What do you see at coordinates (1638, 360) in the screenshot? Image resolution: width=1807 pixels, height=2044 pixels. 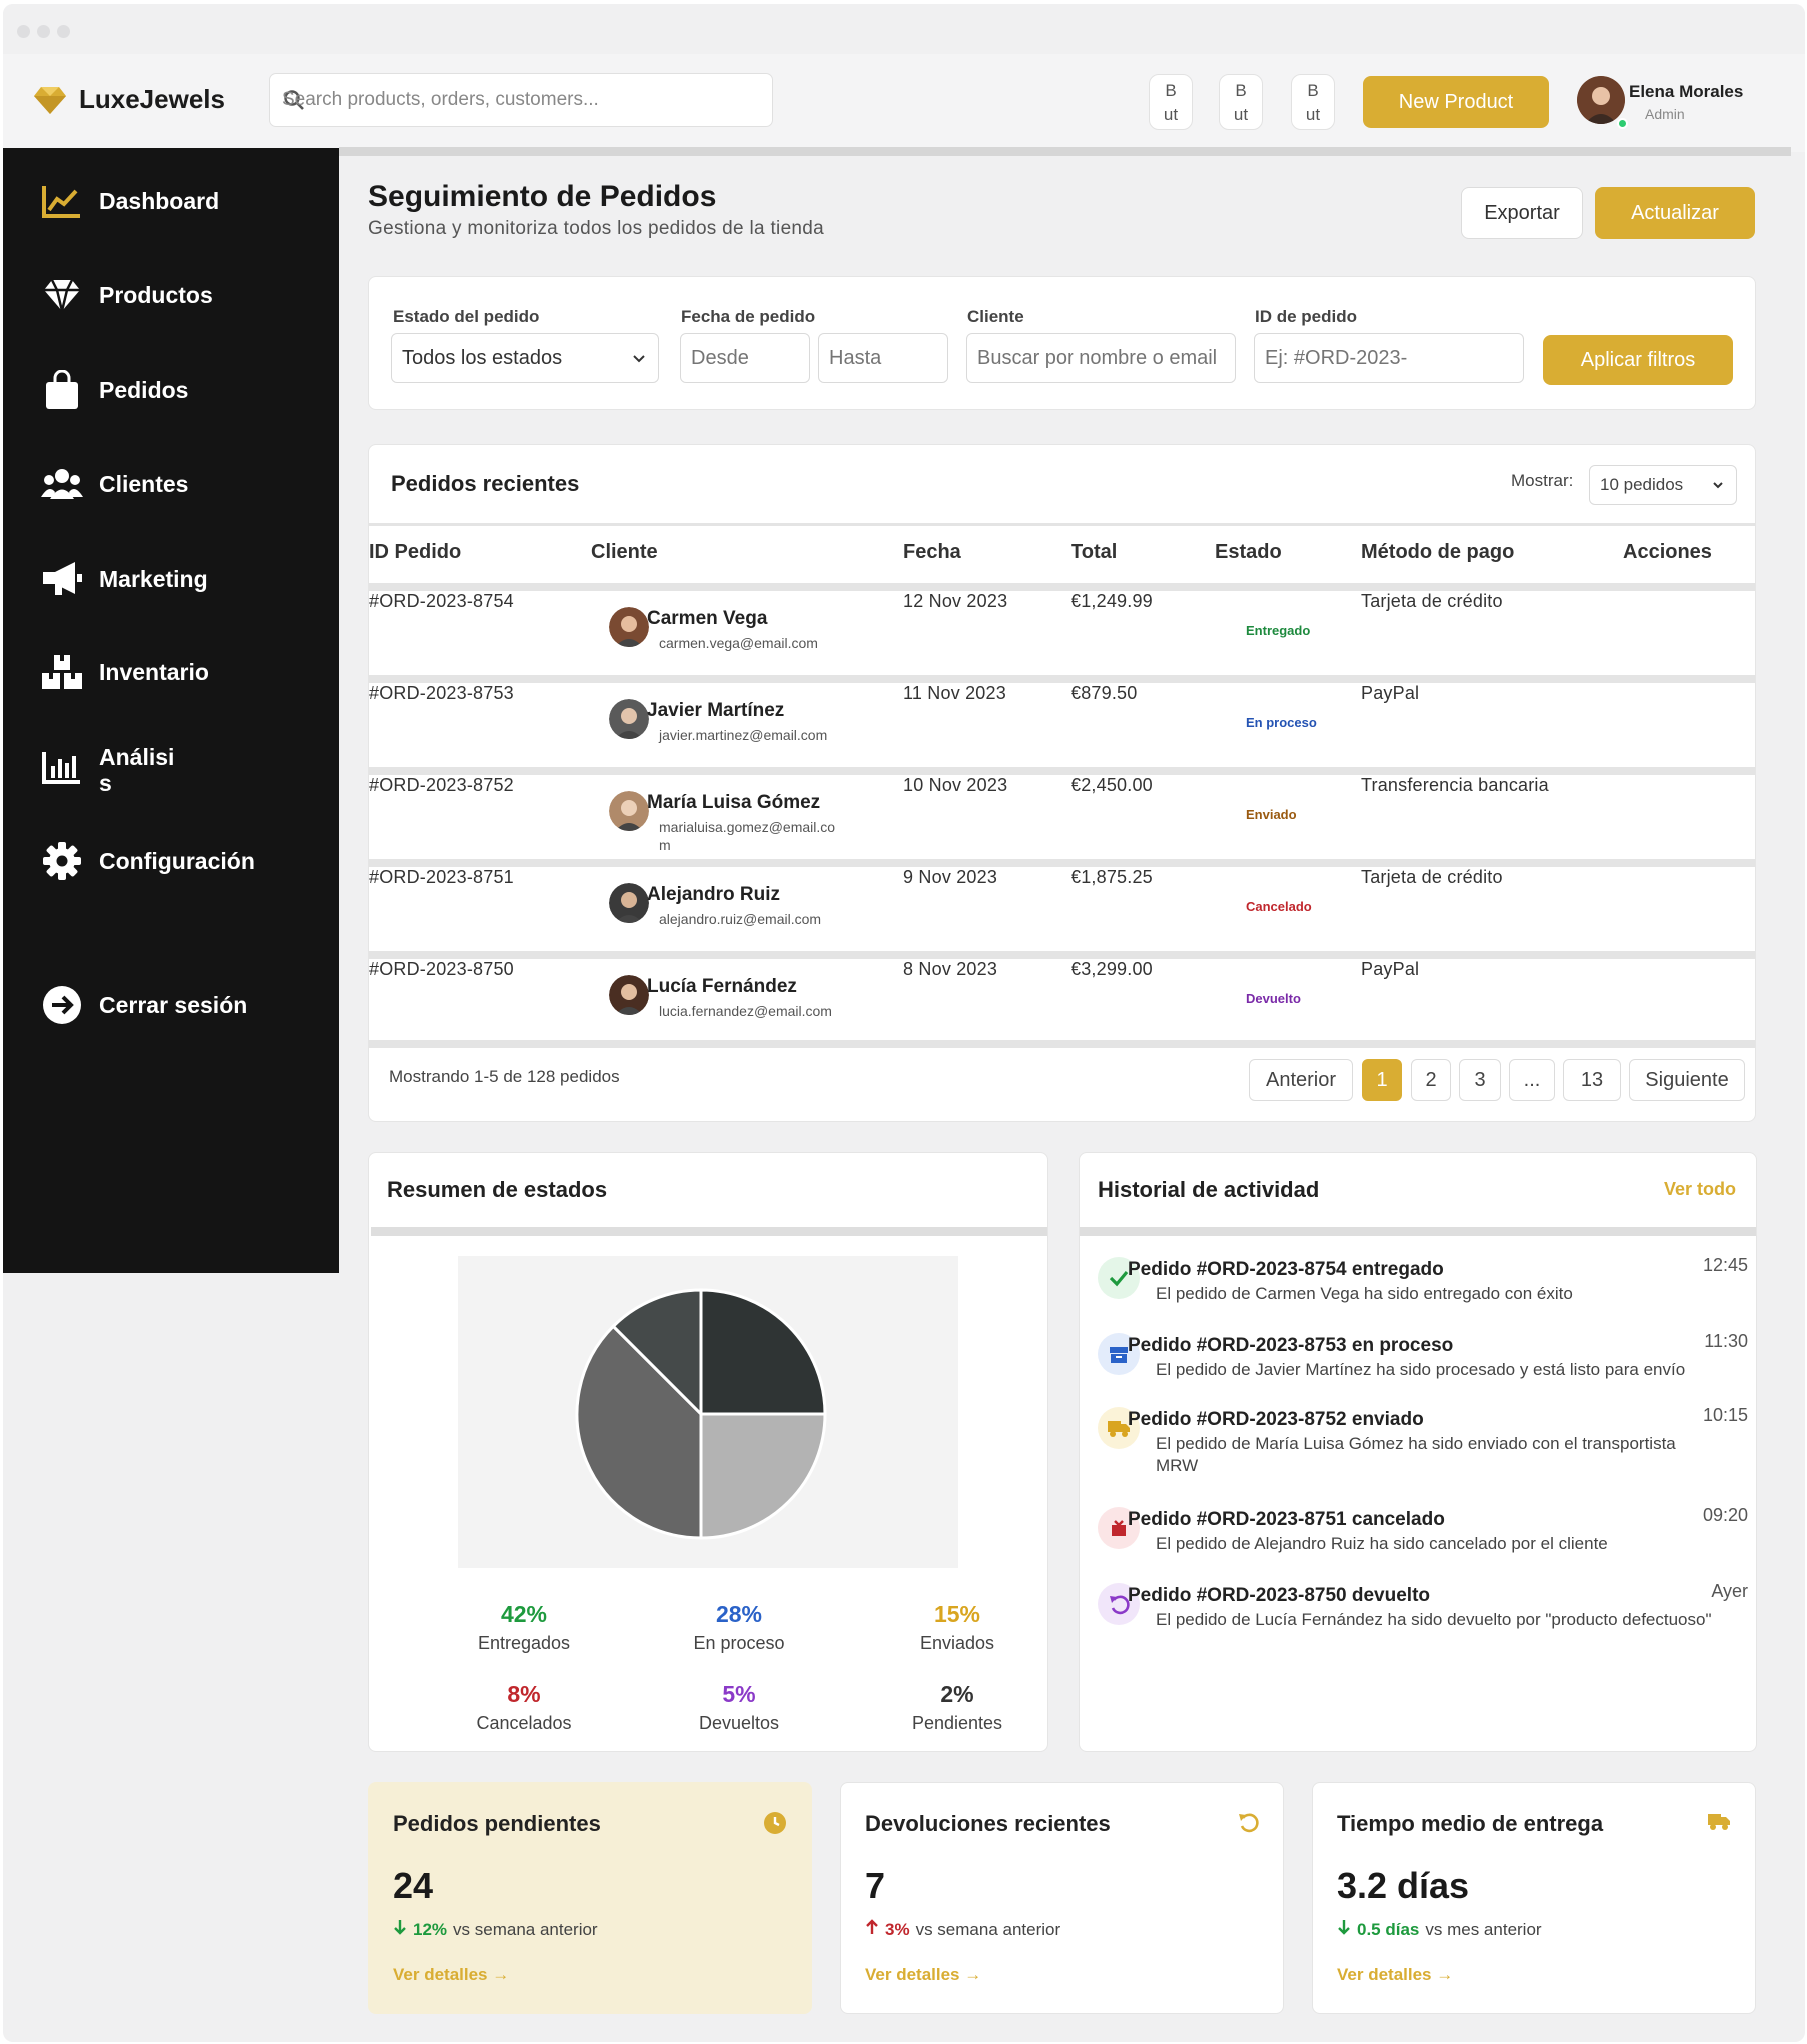 I see `apply-filters-button: Aplicar filtros` at bounding box center [1638, 360].